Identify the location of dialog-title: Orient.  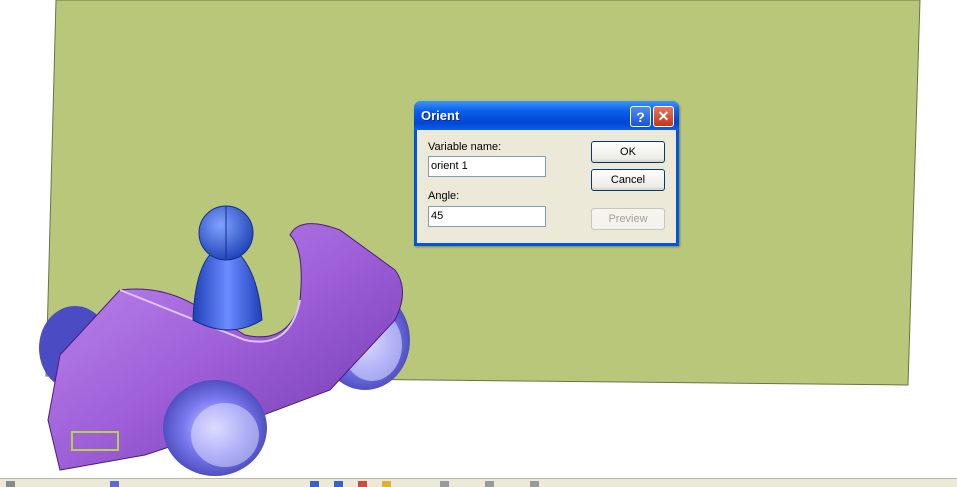
(440, 115).